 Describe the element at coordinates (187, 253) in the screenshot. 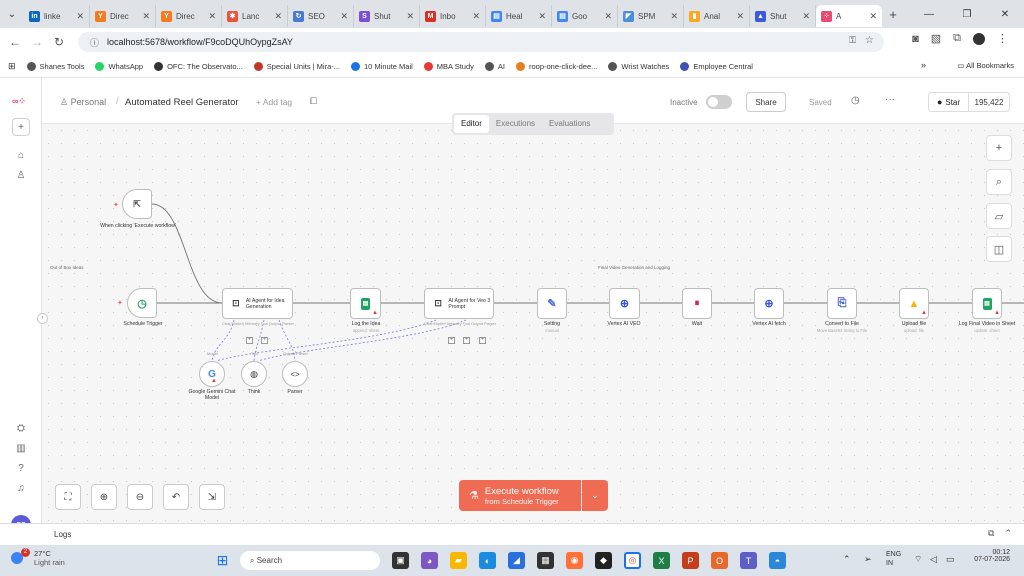

I see `connection-manual-agent1` at that location.